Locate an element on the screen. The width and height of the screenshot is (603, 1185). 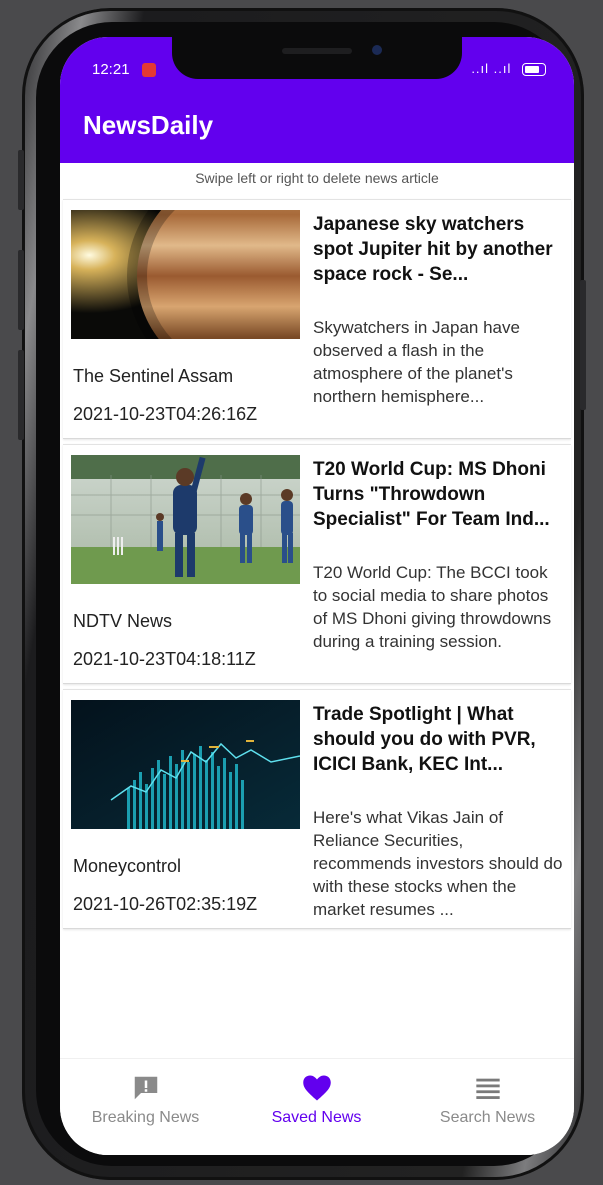
article-date: 2021-10-26T02:35:19Z is located at coordinates (165, 904).